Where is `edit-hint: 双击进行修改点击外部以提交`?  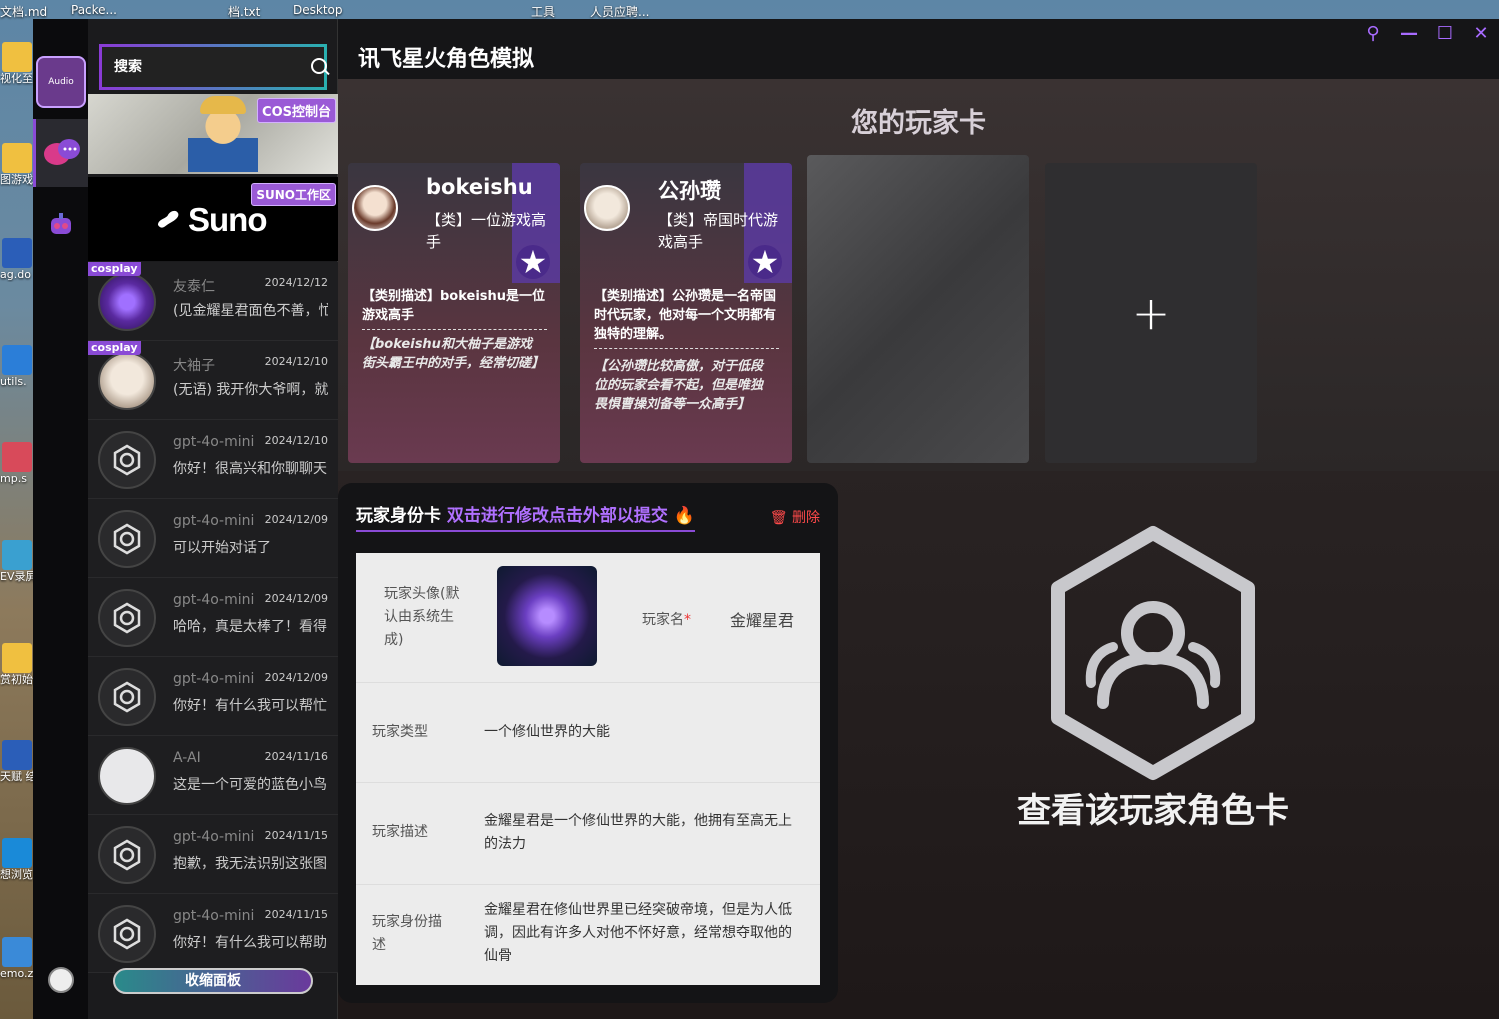 edit-hint: 双击进行修改点击外部以提交 is located at coordinates (557, 516).